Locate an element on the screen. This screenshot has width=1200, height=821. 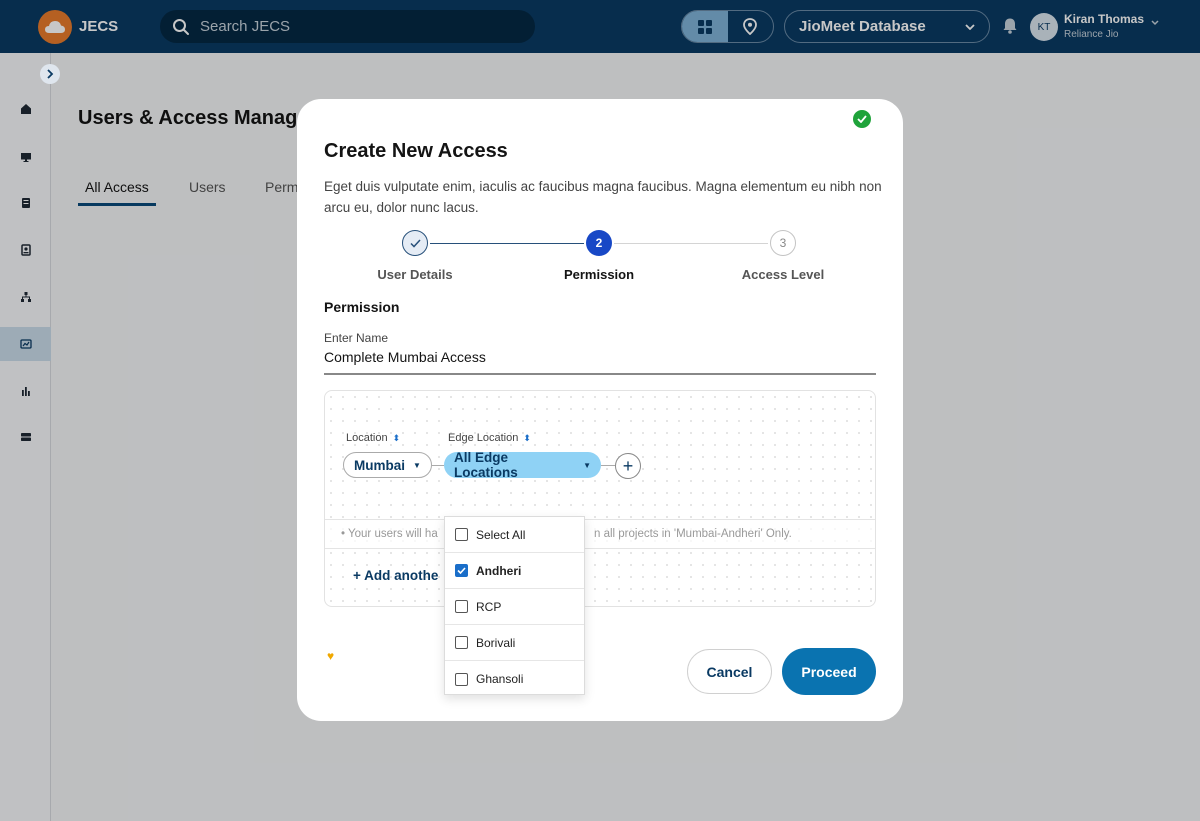
chevron-right-icon is located at coordinates (50, 74).